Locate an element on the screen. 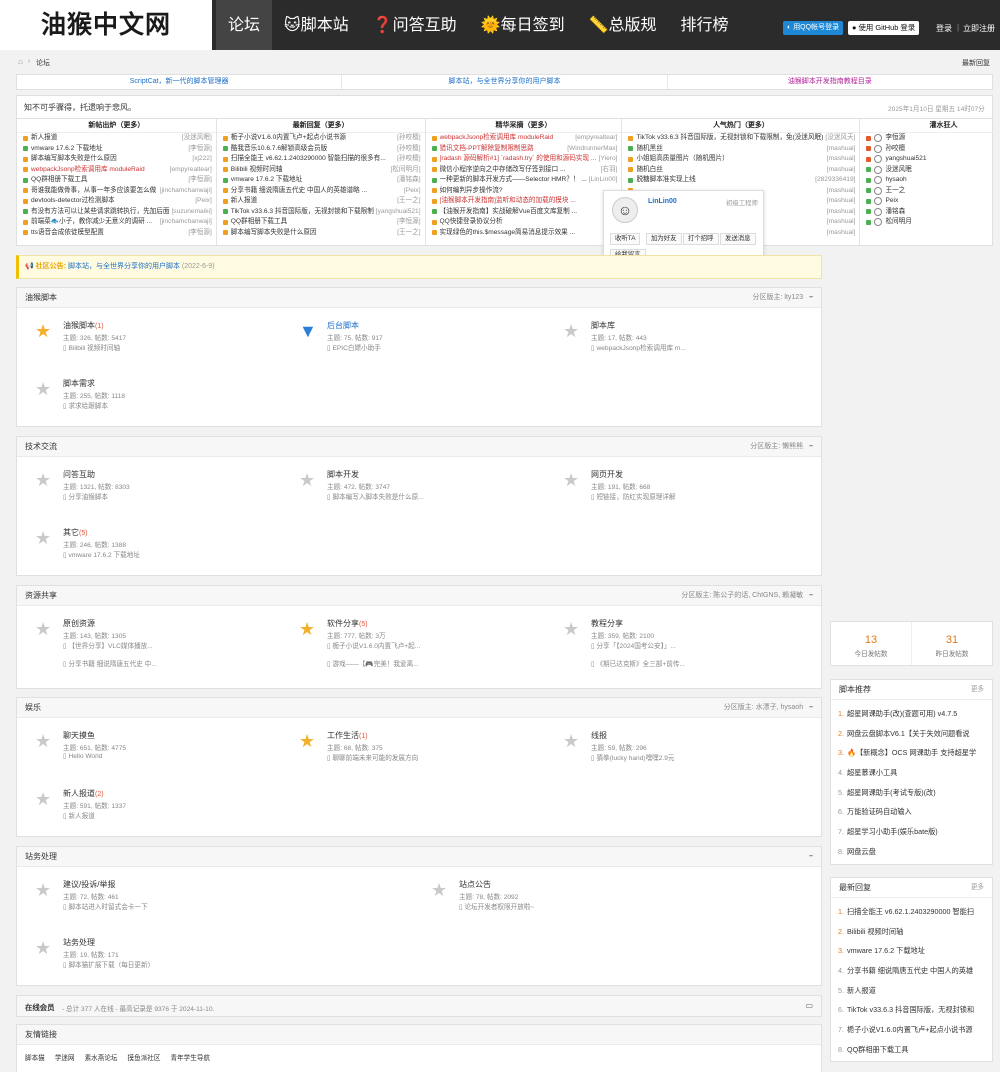 Image resolution: width=1000 pixels, height=1072 pixels. forum-name: 新人报道(2) is located at coordinates (83, 793).